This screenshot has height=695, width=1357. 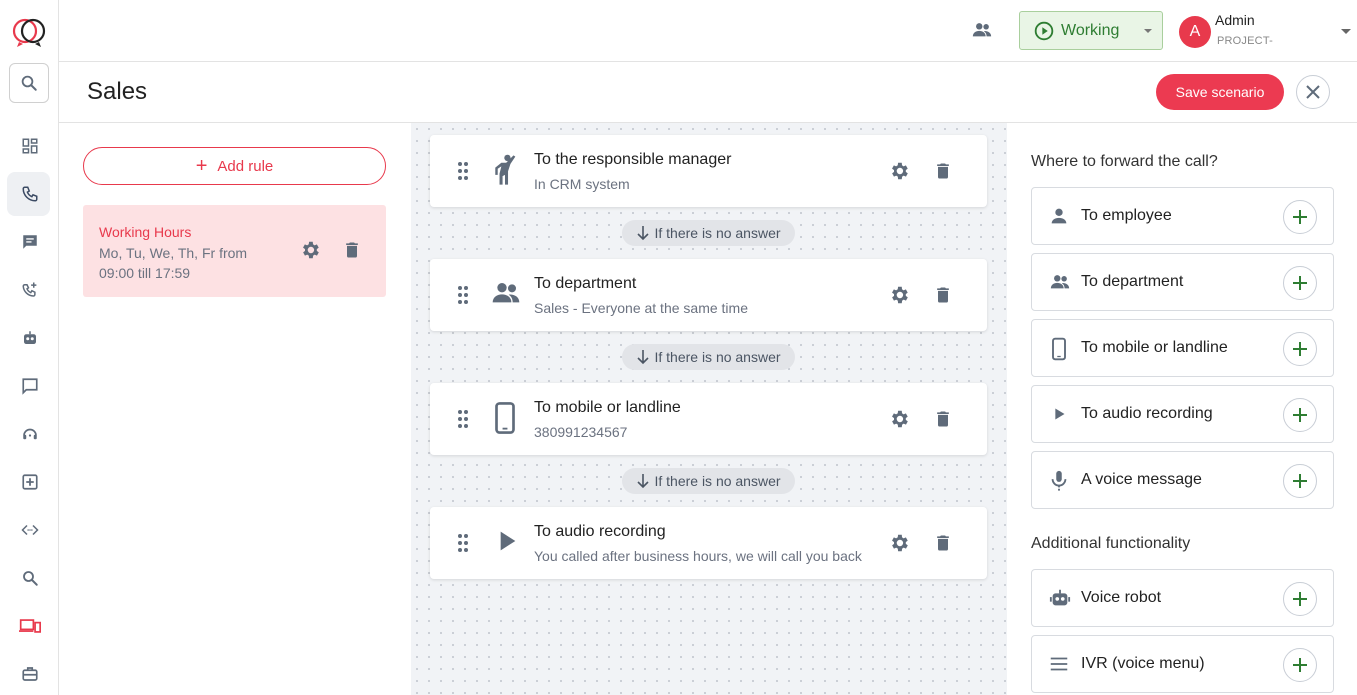 I want to click on nav-support, so click(x=29, y=434).